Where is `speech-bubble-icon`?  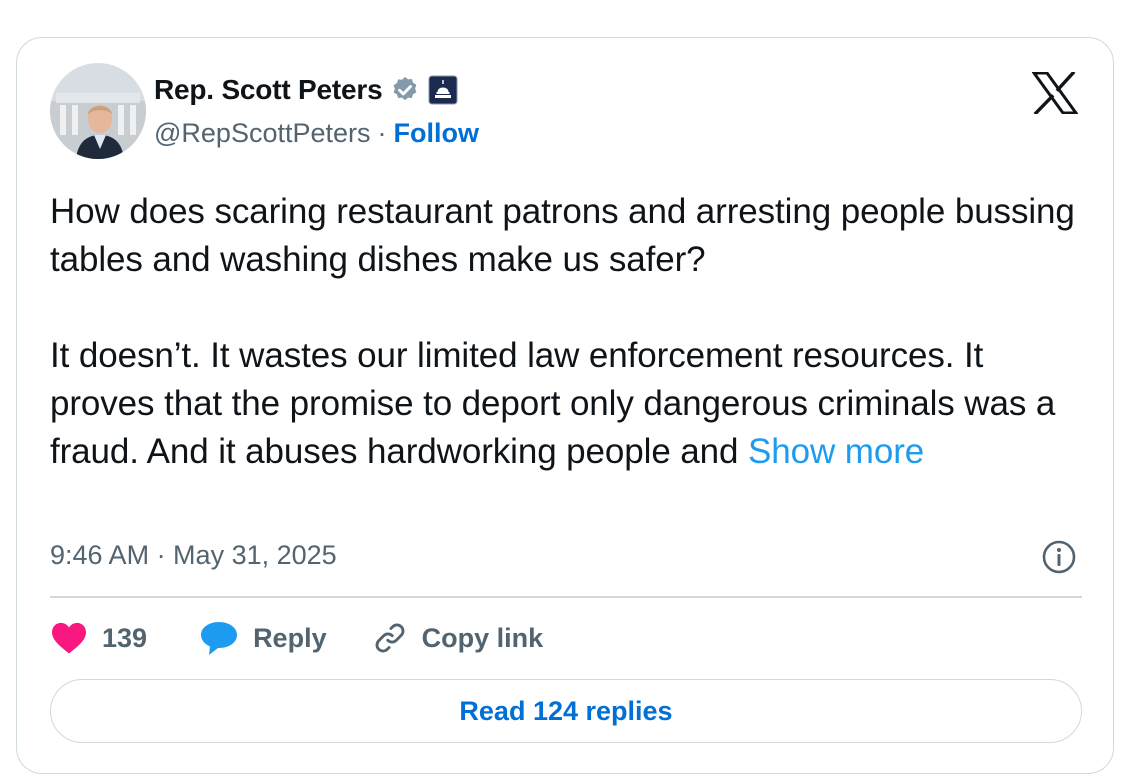
speech-bubble-icon is located at coordinates (219, 638).